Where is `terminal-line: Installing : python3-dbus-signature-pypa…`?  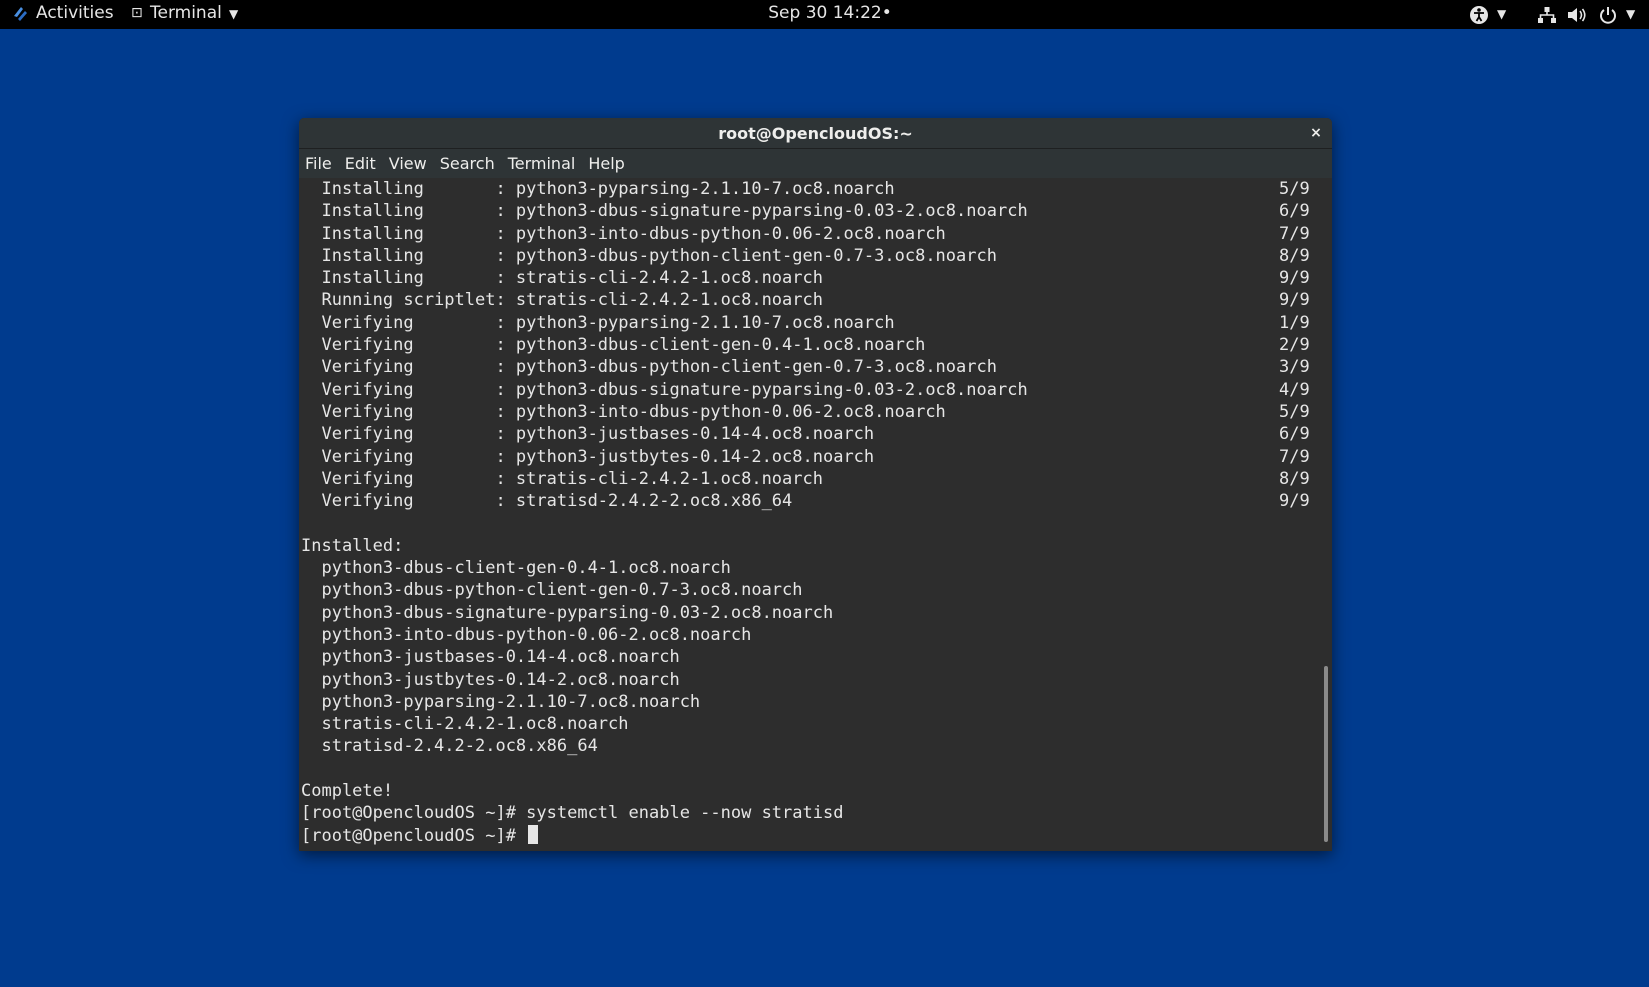
terminal-line: Installing : python3-dbus-signature-pypa… is located at coordinates (810, 211).